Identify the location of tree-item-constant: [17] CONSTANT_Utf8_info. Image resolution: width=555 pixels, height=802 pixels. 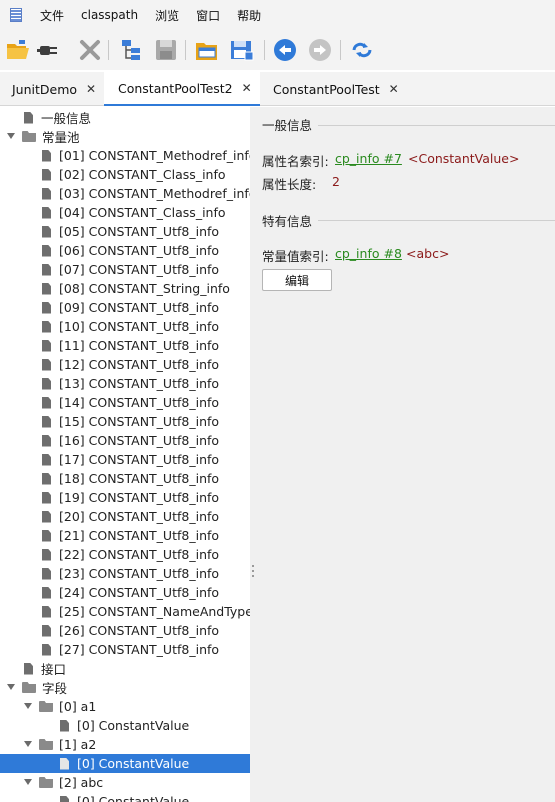
(125, 459).